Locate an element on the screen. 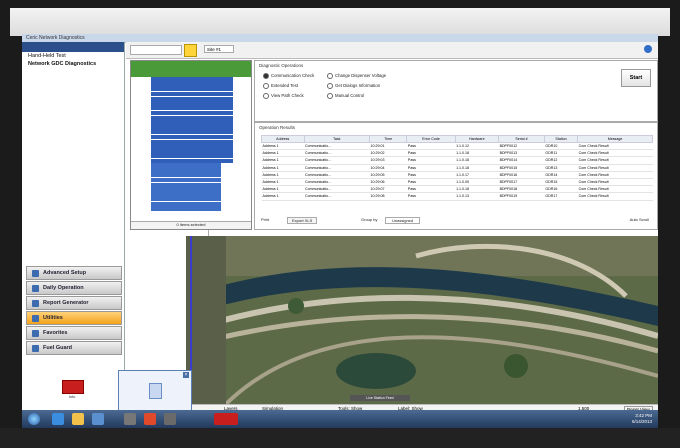  table-cell: 1.1.0.12 is located at coordinates (477, 146).